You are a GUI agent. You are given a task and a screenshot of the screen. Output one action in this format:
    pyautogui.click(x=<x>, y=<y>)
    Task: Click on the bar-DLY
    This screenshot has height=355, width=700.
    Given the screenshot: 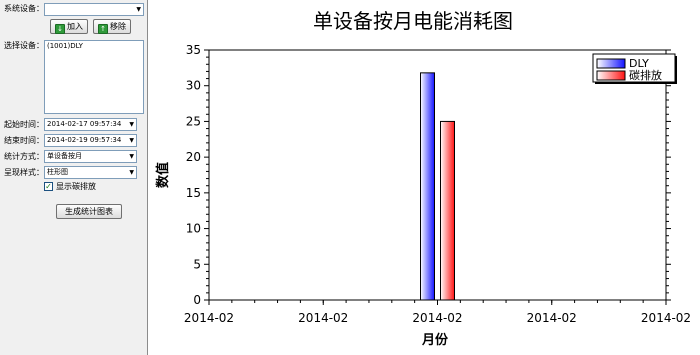 What is the action you would take?
    pyautogui.click(x=427, y=186)
    